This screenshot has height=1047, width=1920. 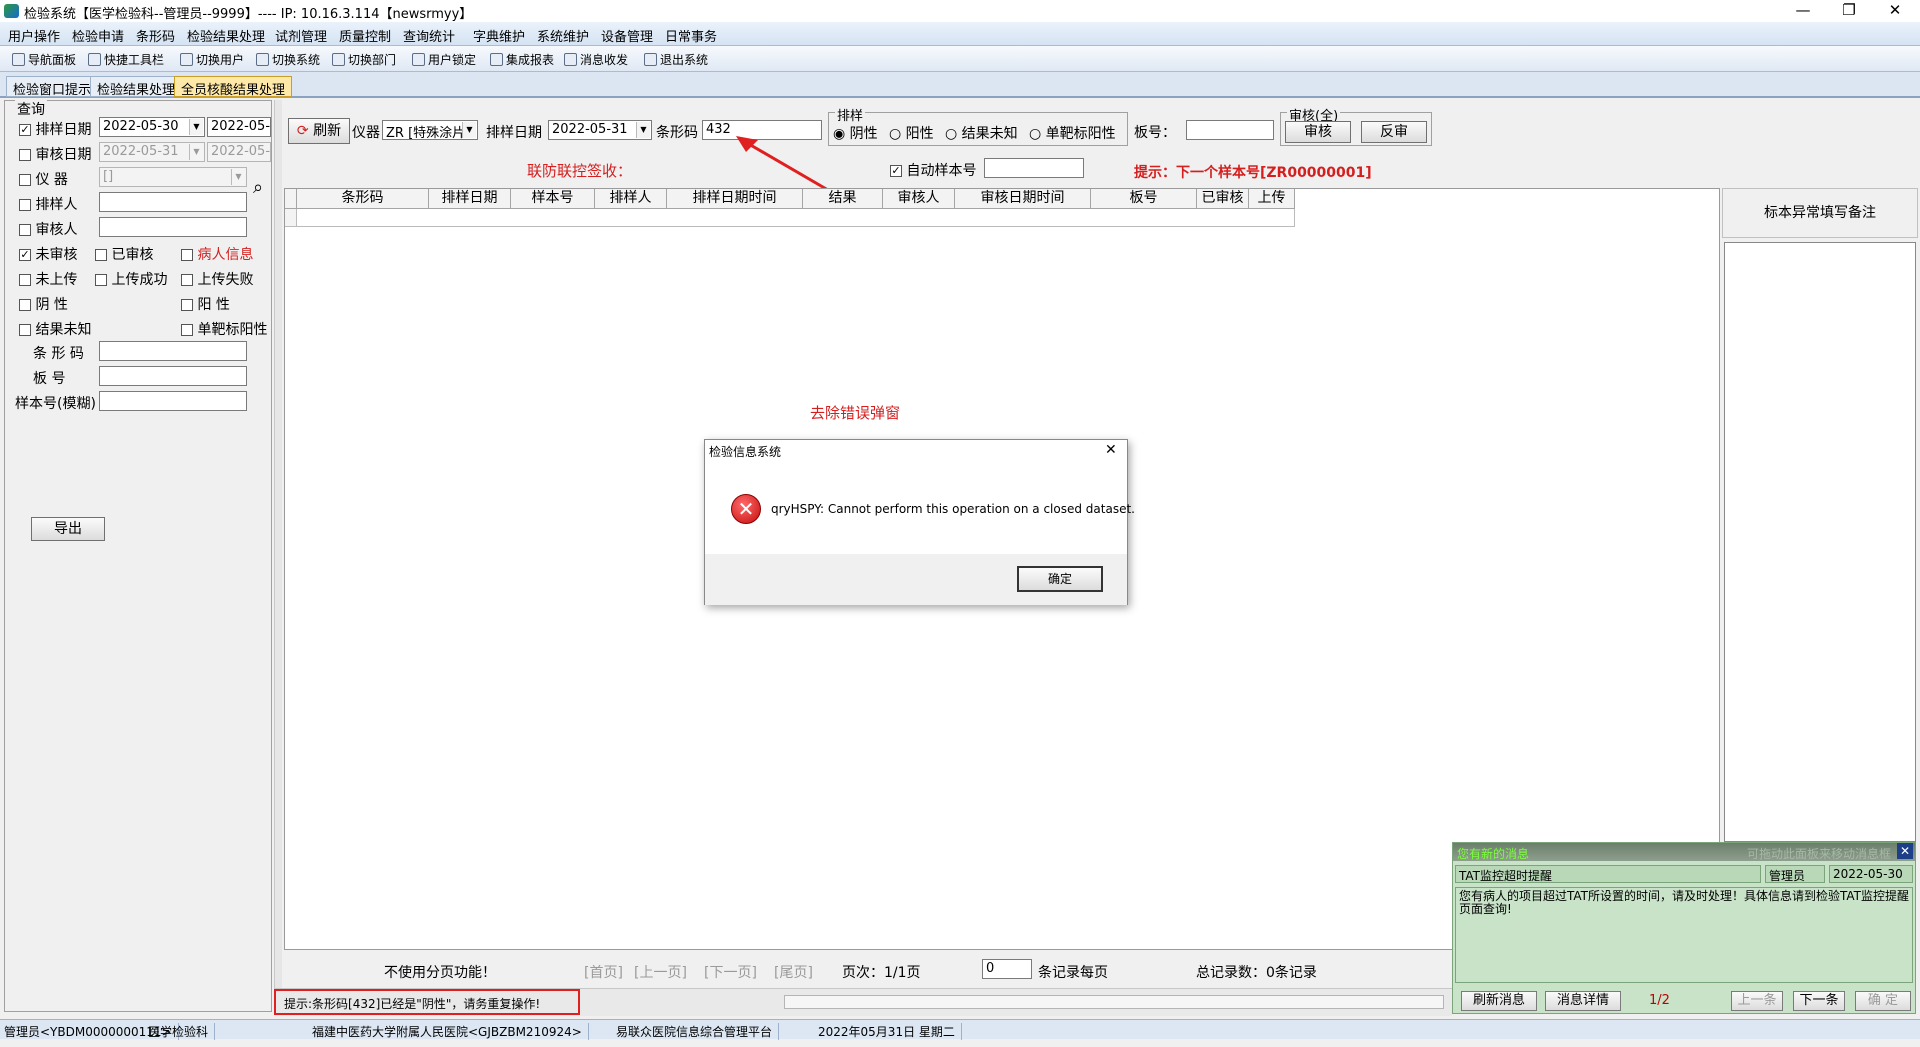 What do you see at coordinates (31, 109) in the screenshot?
I see `query-group-title: 查询` at bounding box center [31, 109].